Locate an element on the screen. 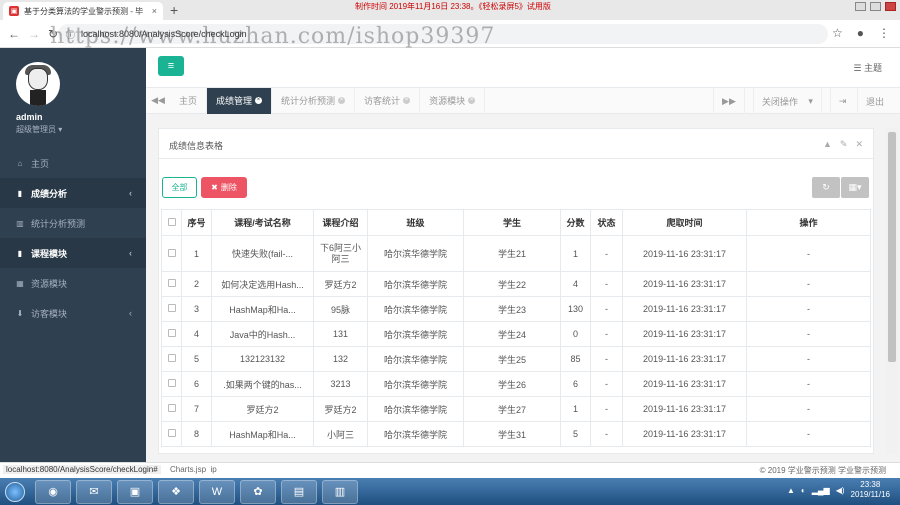 This screenshot has height=505, width=900. page-scrollbar is located at coordinates (892, 291).